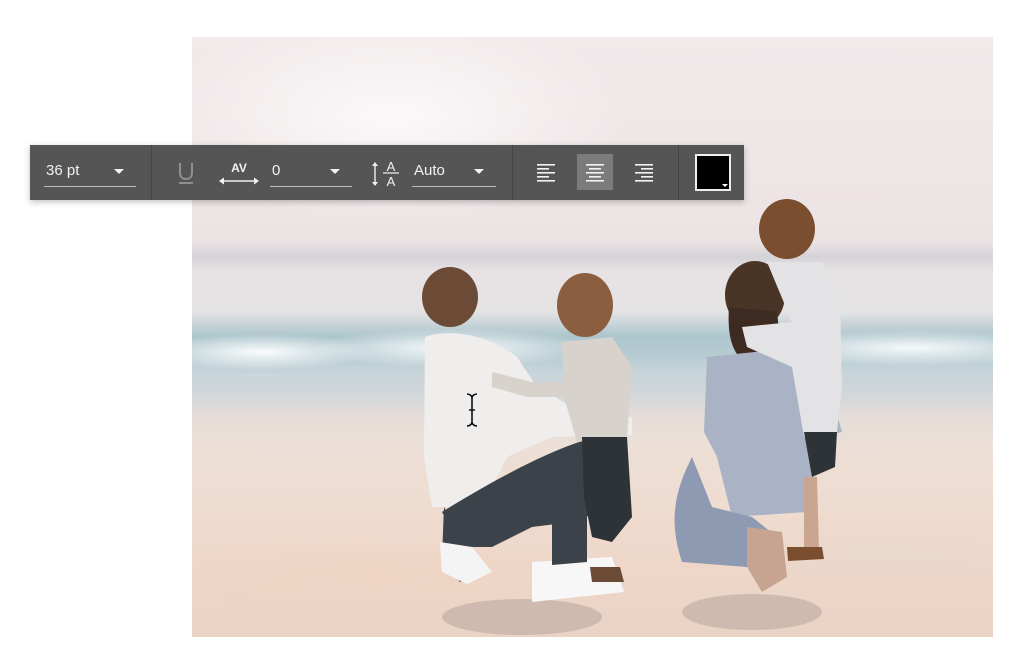 This screenshot has height=667, width=1024. I want to click on text-cursor-icon, so click(472, 410).